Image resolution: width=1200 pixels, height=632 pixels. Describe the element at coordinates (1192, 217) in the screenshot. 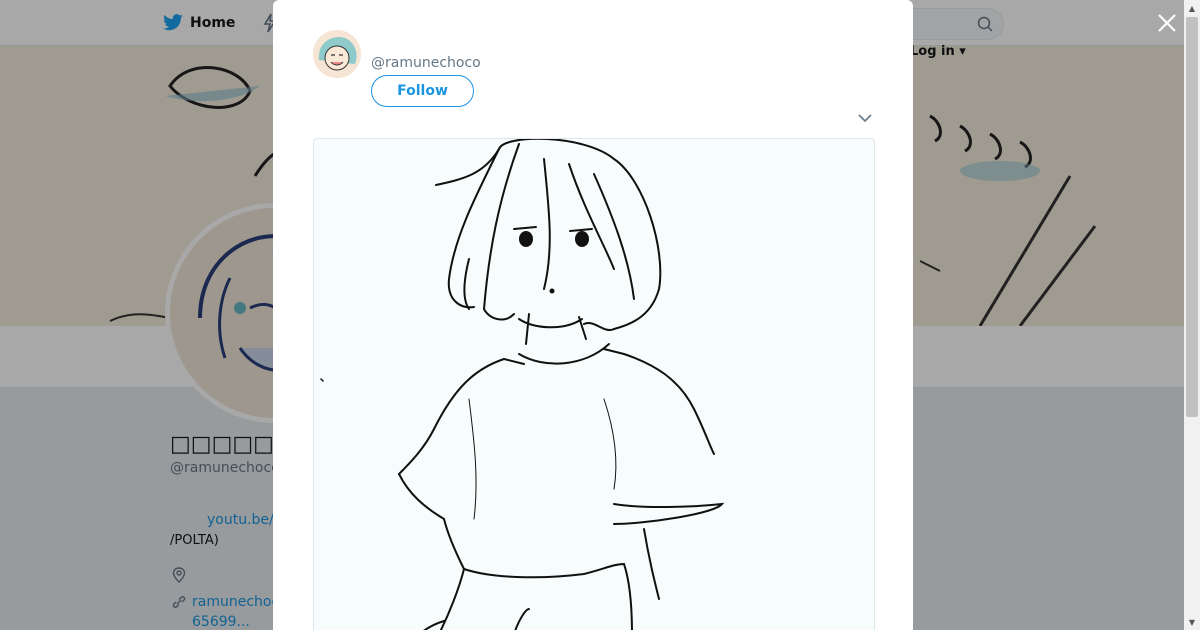

I see `scroll-thumb` at that location.